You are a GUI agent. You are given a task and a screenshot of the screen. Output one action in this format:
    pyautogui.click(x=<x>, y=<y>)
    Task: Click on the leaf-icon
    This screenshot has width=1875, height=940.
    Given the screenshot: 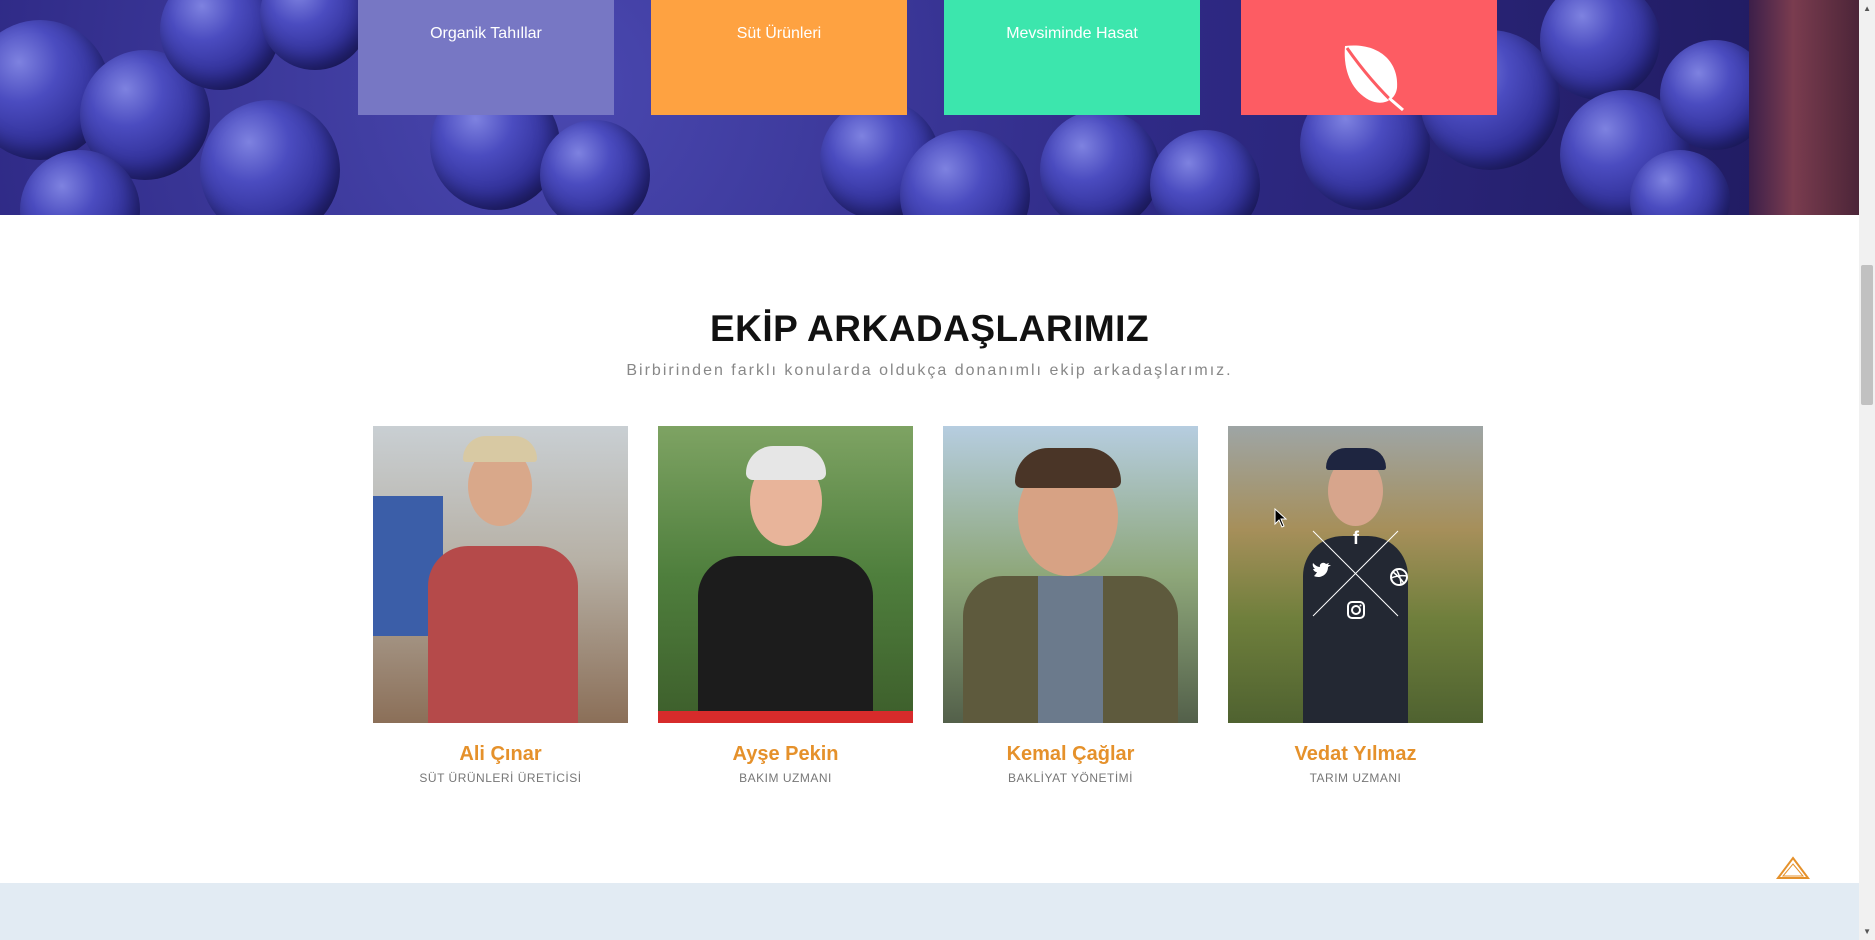 What is the action you would take?
    pyautogui.click(x=1374, y=78)
    